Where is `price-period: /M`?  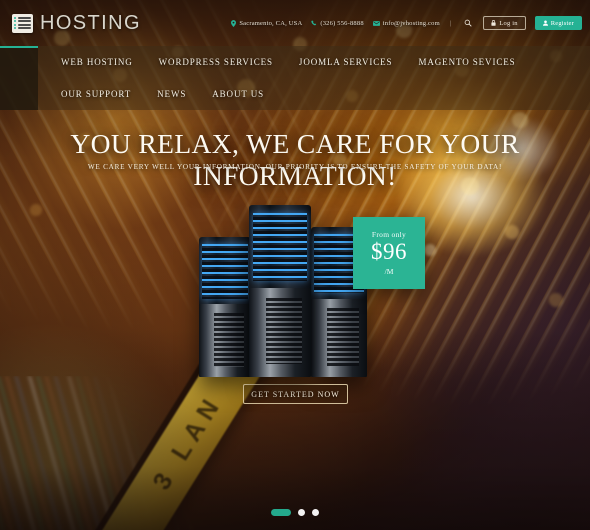
price-period: /M is located at coordinates (389, 271).